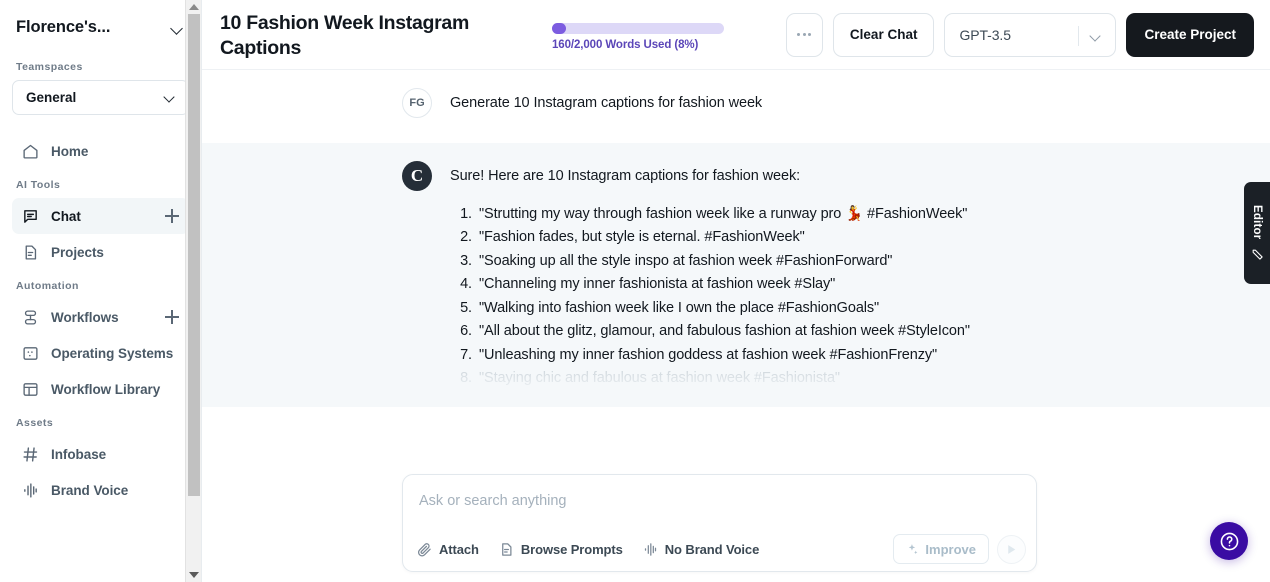 Image resolution: width=1270 pixels, height=582 pixels. I want to click on sparkle-icon, so click(912, 549).